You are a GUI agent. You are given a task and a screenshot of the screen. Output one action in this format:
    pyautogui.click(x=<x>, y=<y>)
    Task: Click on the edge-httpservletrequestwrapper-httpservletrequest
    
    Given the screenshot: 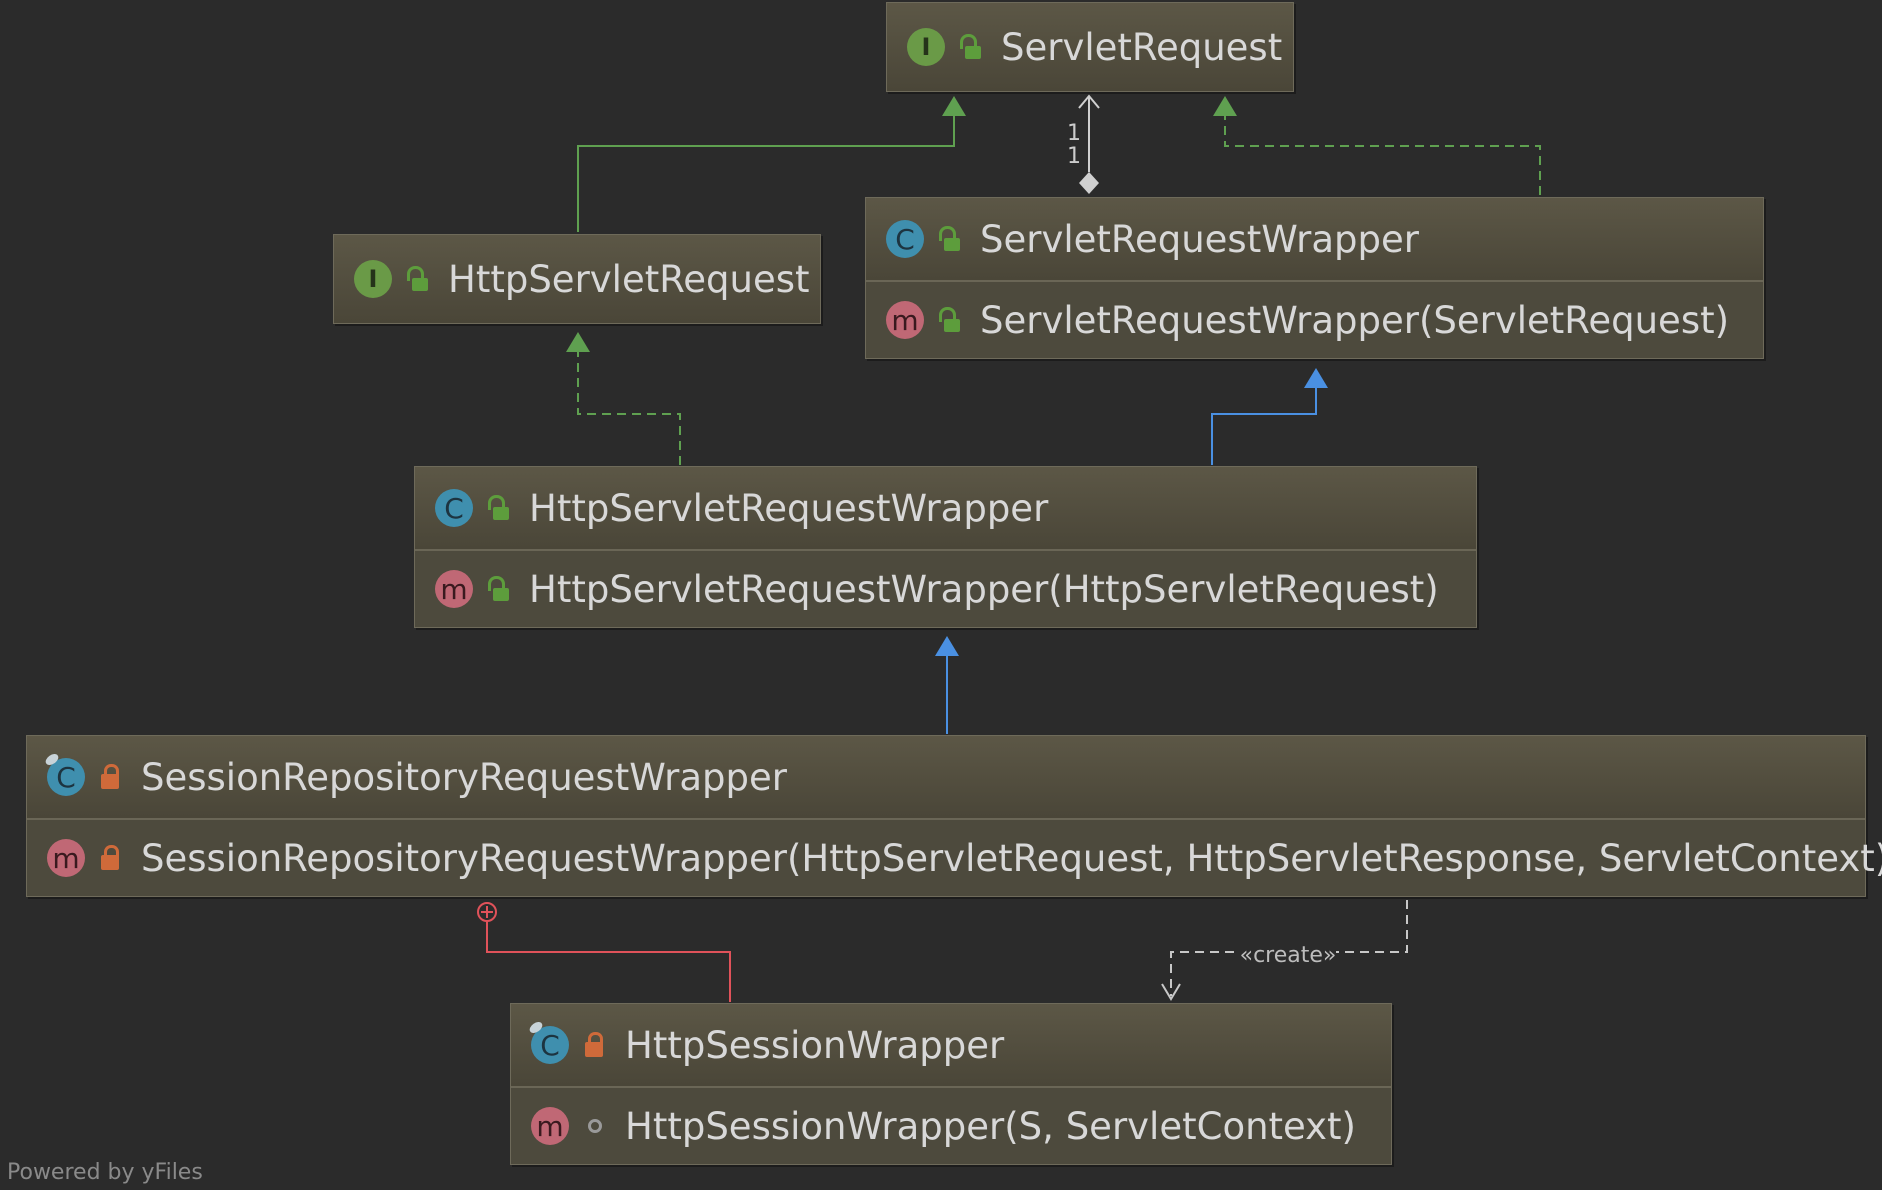 What is the action you would take?
    pyautogui.click(x=623, y=398)
    